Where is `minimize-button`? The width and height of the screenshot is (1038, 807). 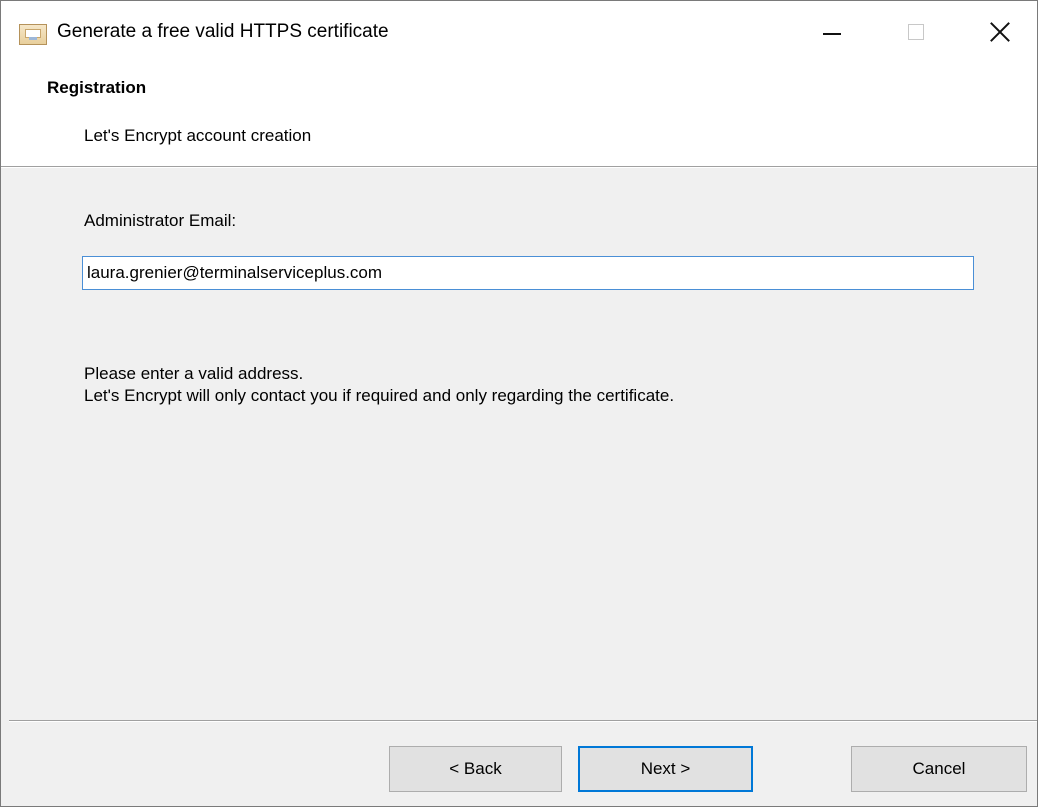
minimize-button is located at coordinates (832, 32).